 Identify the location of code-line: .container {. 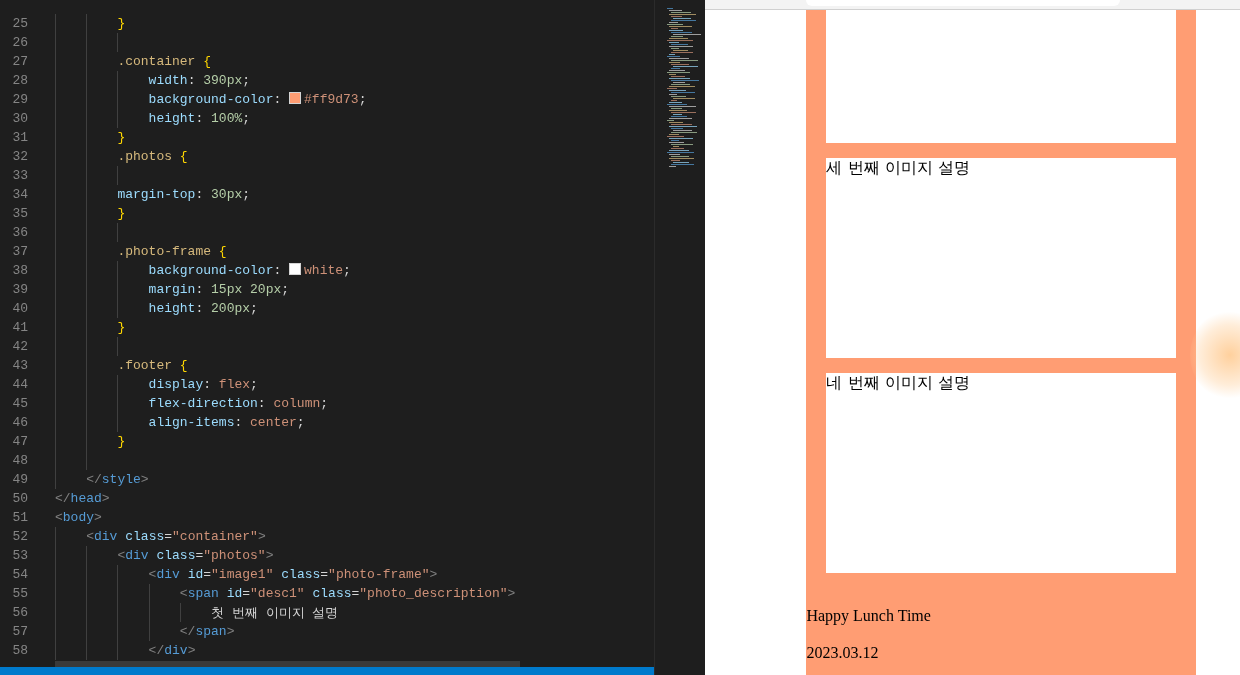
(164, 61).